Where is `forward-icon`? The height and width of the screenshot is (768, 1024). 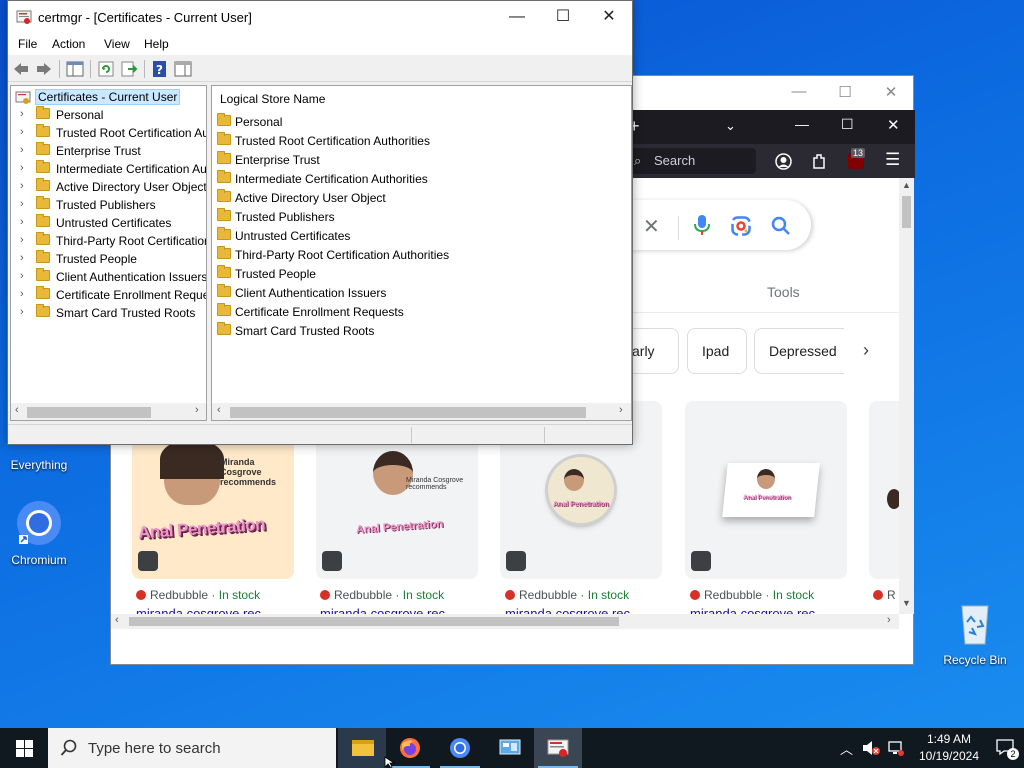 forward-icon is located at coordinates (44, 69).